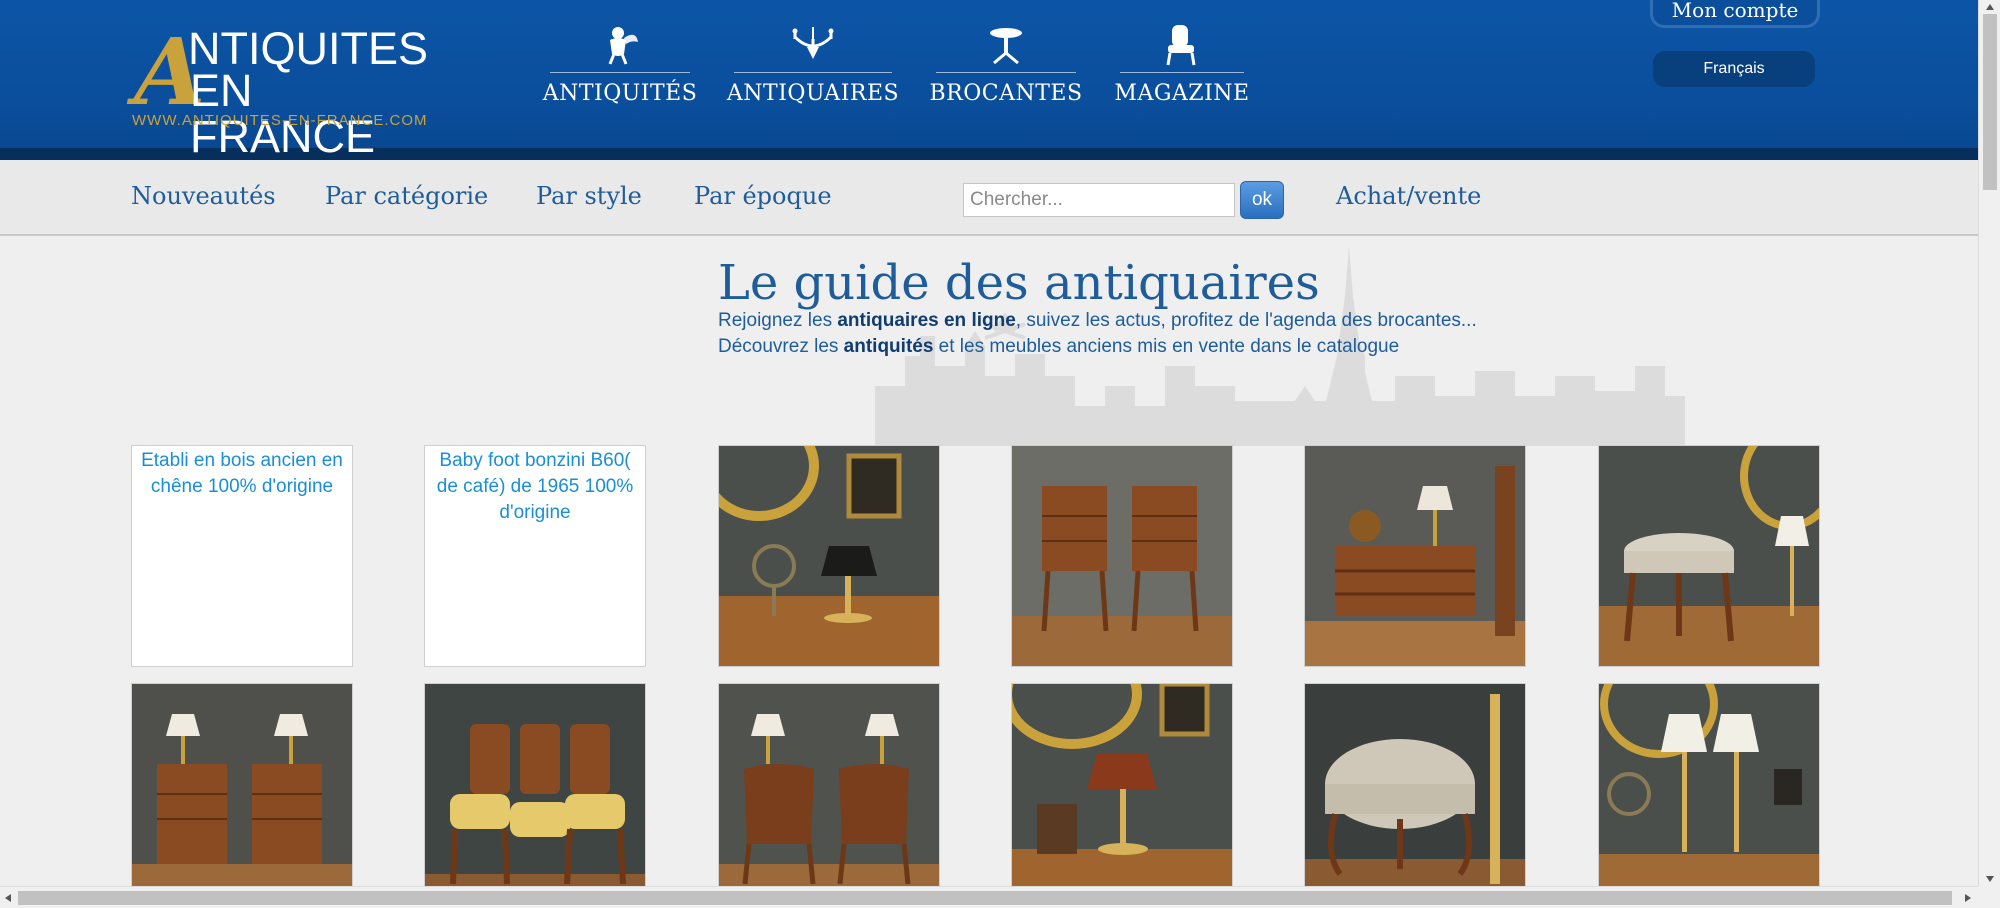 Image resolution: width=2000 pixels, height=908 pixels. I want to click on horizontal-scrollbar, so click(989, 897).